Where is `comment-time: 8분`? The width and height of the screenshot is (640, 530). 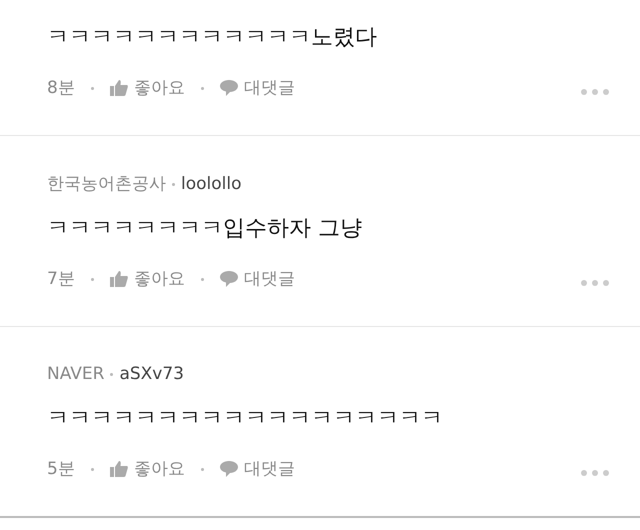 comment-time: 8분 is located at coordinates (61, 88).